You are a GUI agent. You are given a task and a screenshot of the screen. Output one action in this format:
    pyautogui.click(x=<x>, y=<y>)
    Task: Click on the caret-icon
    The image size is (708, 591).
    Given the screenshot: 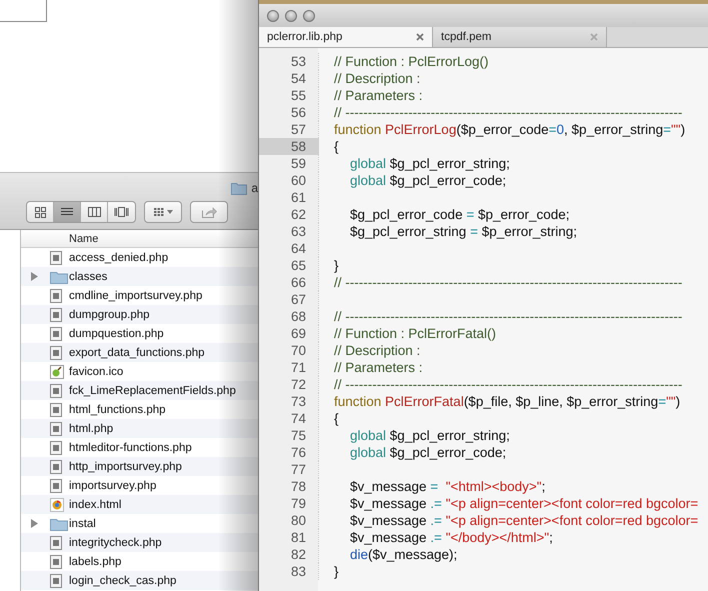 What is the action you would take?
    pyautogui.click(x=169, y=212)
    